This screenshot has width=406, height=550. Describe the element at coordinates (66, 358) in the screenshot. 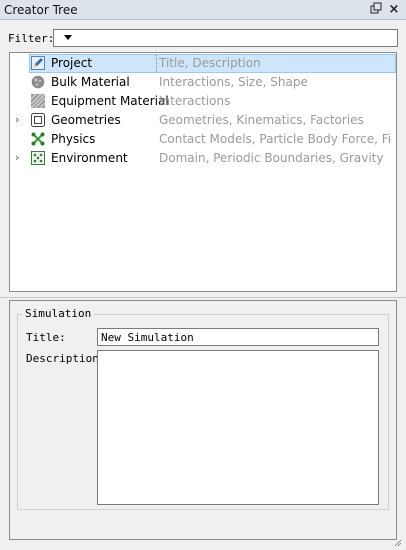

I see `description-label: Description:` at that location.